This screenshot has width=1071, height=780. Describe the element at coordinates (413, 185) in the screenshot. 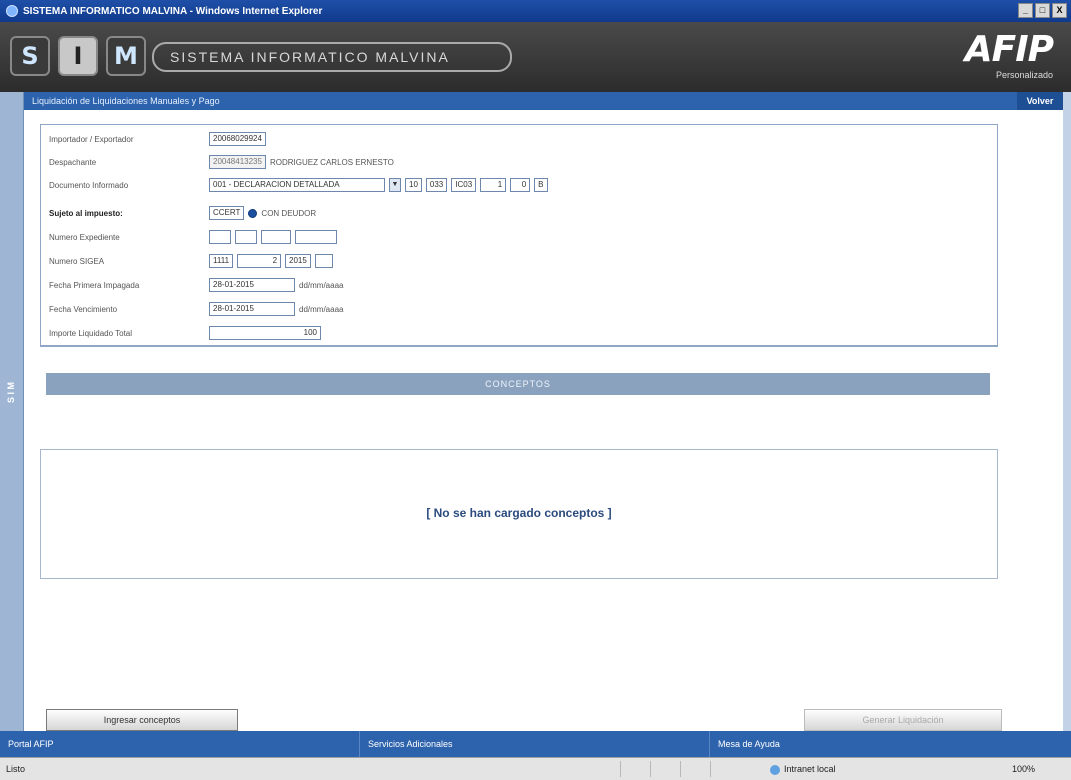

I see `documento-year-field: 10` at that location.